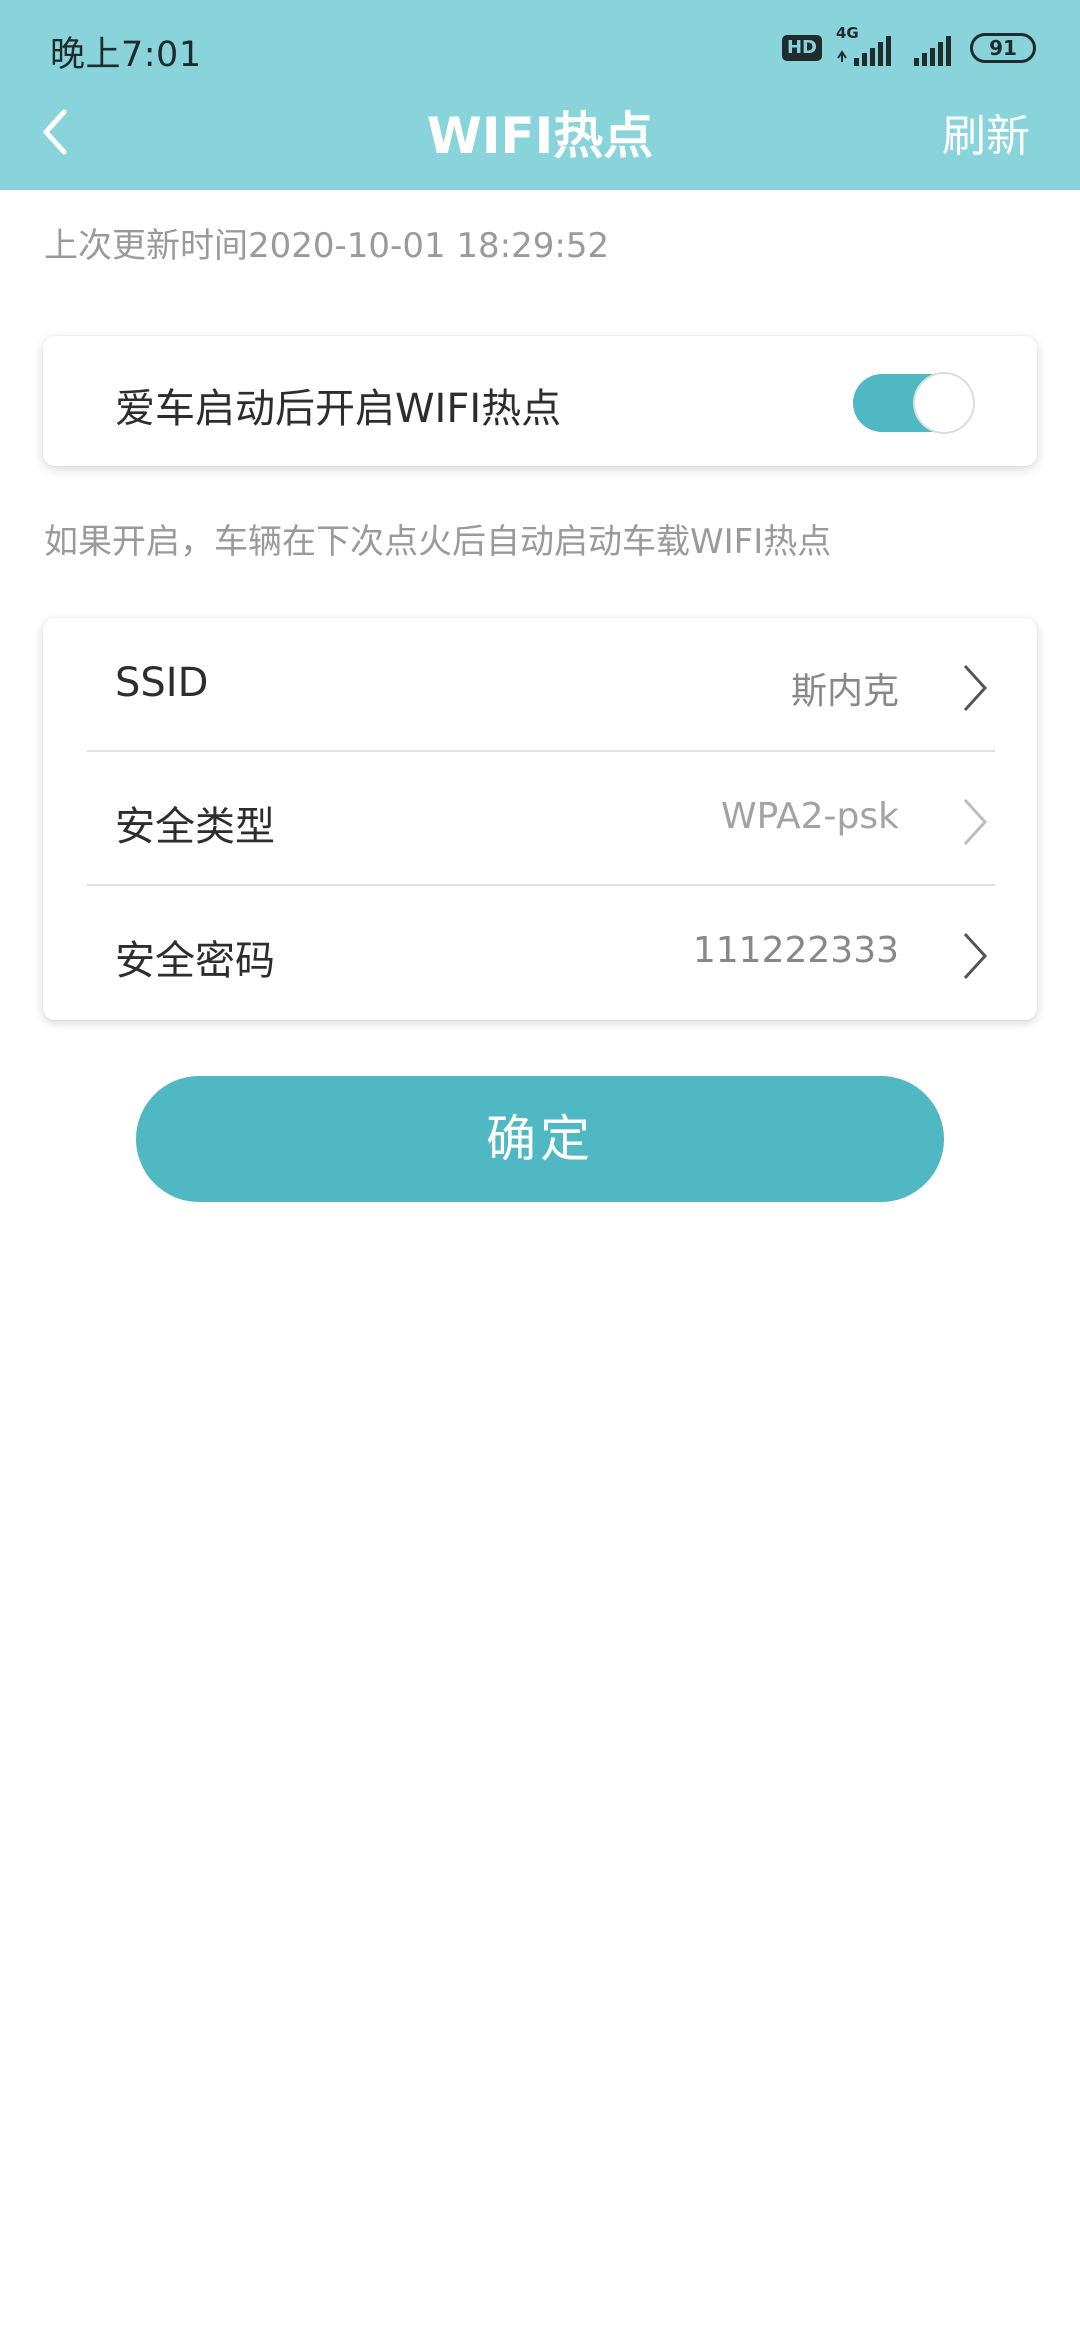 The image size is (1080, 2340). Describe the element at coordinates (540, 136) in the screenshot. I see `page-title: WIFI热点` at that location.